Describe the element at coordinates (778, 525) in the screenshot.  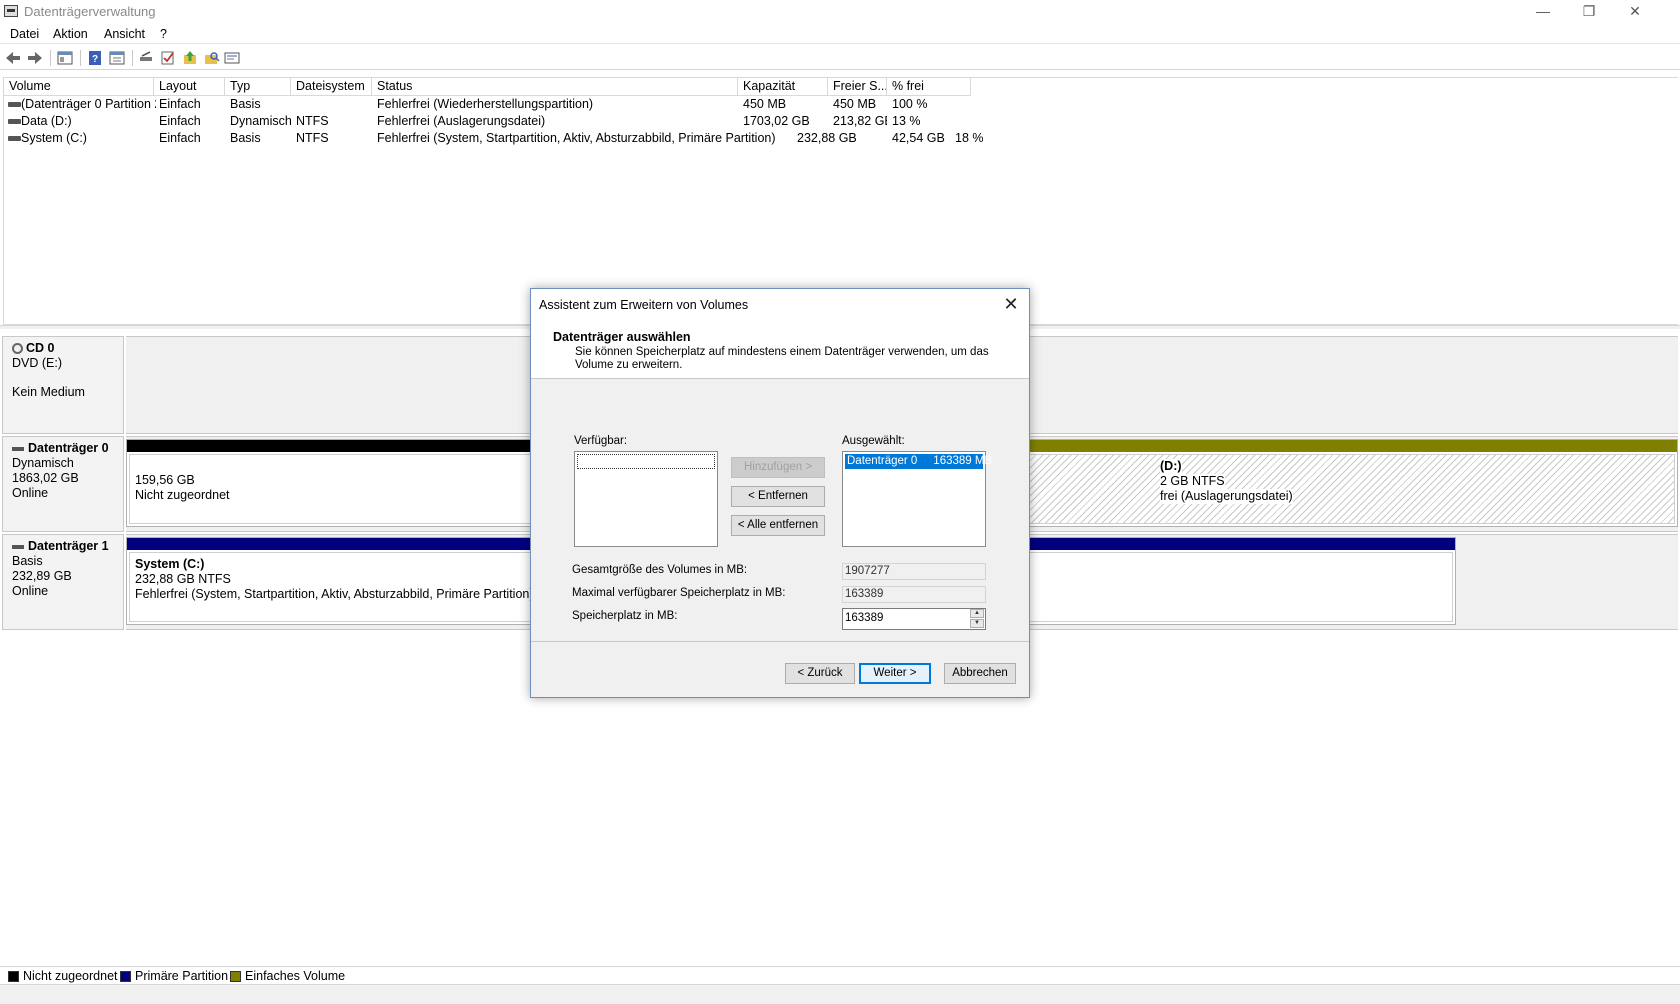
I see `remove-all-button: < Alle entfernen` at that location.